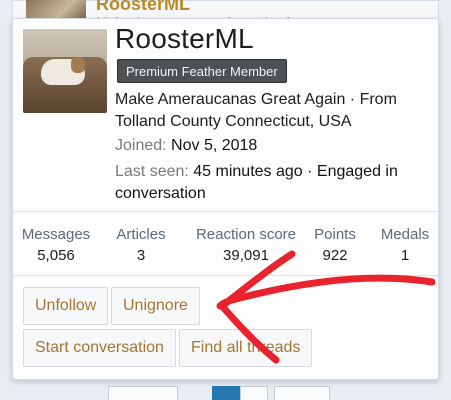 This screenshot has height=400, width=451. I want to click on stat-label: Medals, so click(405, 234).